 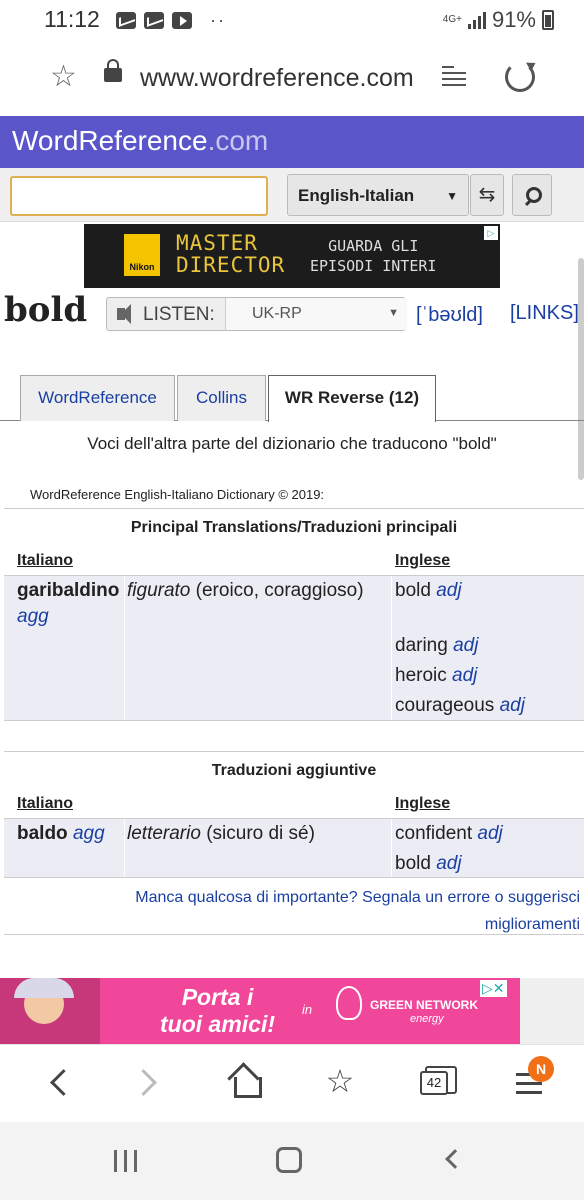 What do you see at coordinates (126, 20) in the screenshot?
I see `mail-icon` at bounding box center [126, 20].